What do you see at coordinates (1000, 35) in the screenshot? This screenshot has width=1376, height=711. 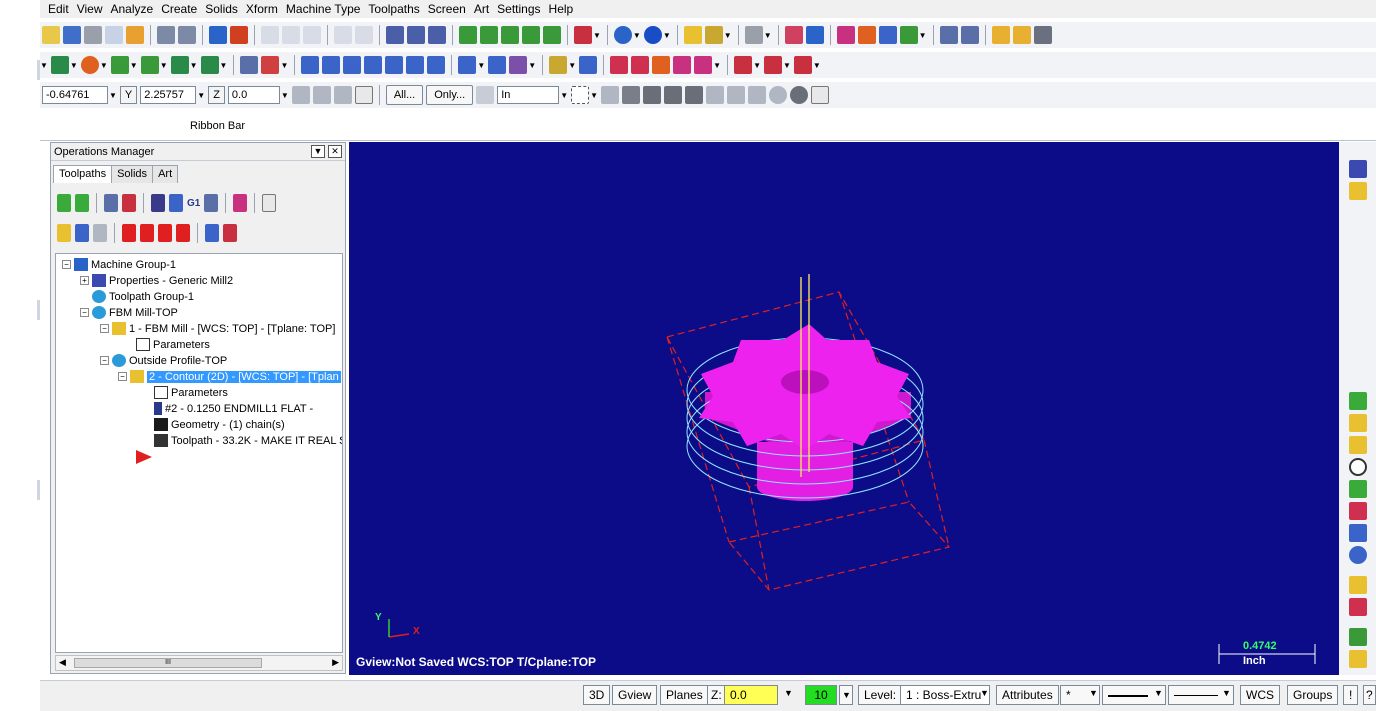 I see `tool-icon` at bounding box center [1000, 35].